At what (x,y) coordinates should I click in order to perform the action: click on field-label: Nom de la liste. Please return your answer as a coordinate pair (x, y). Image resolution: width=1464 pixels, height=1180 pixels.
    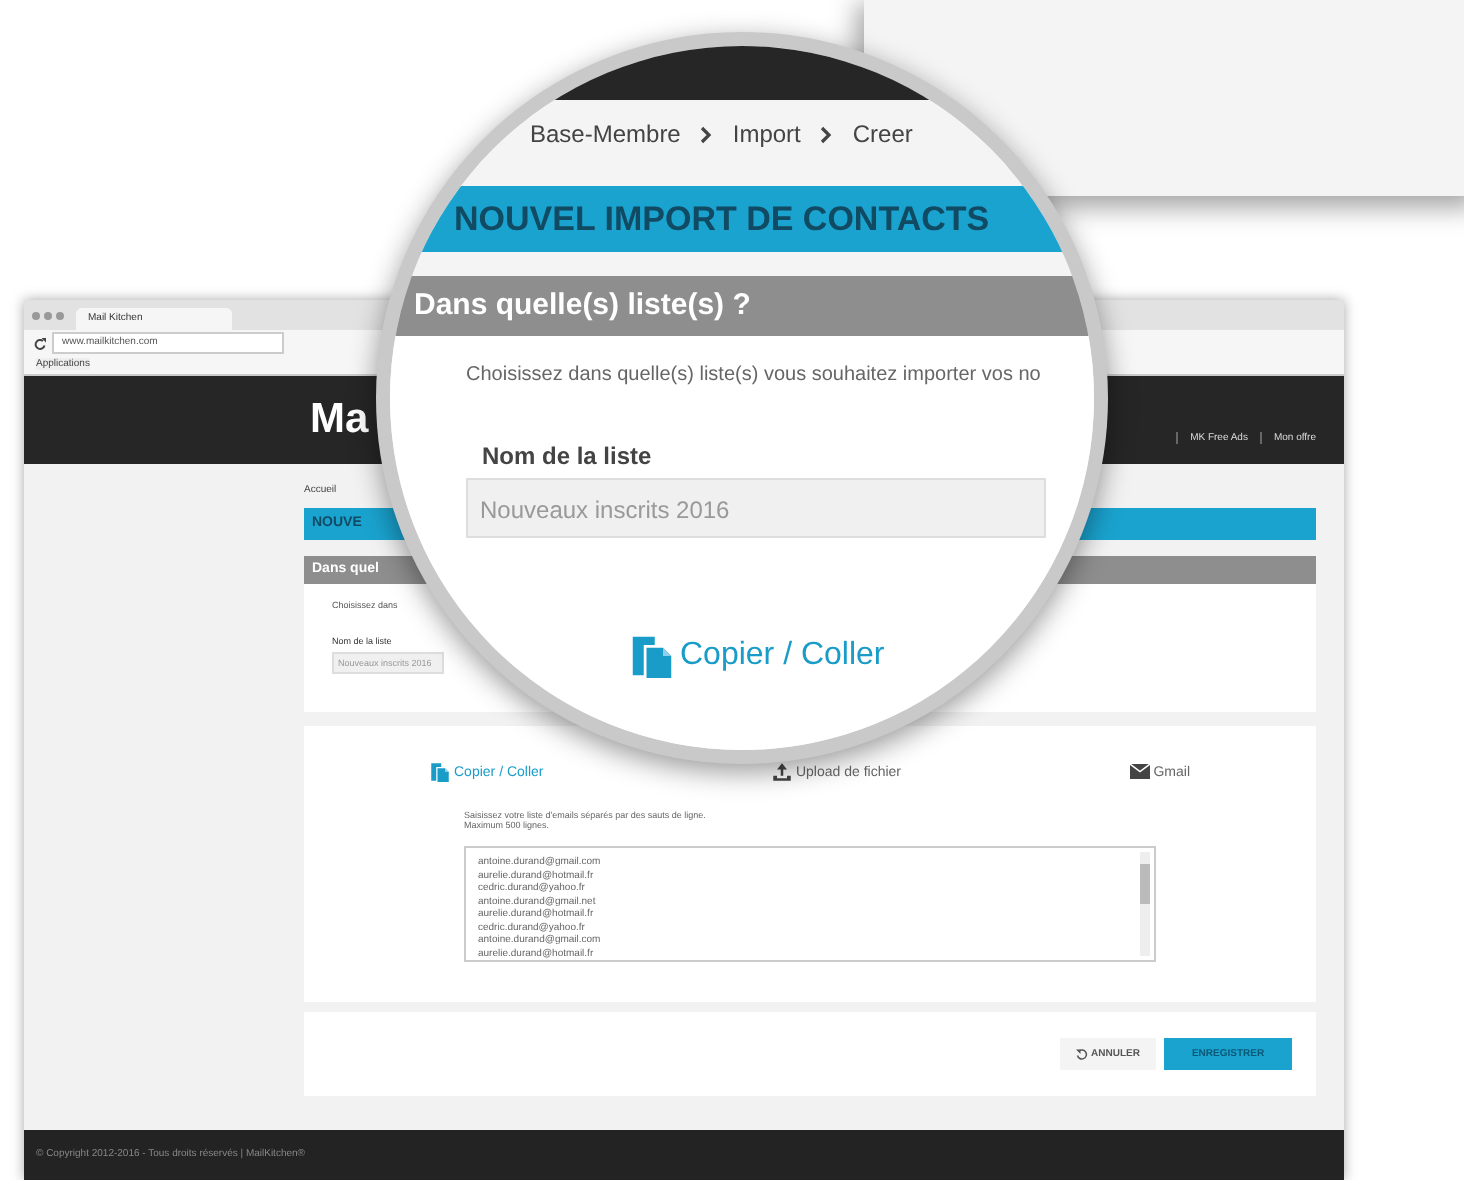
    Looking at the image, I should click on (567, 456).